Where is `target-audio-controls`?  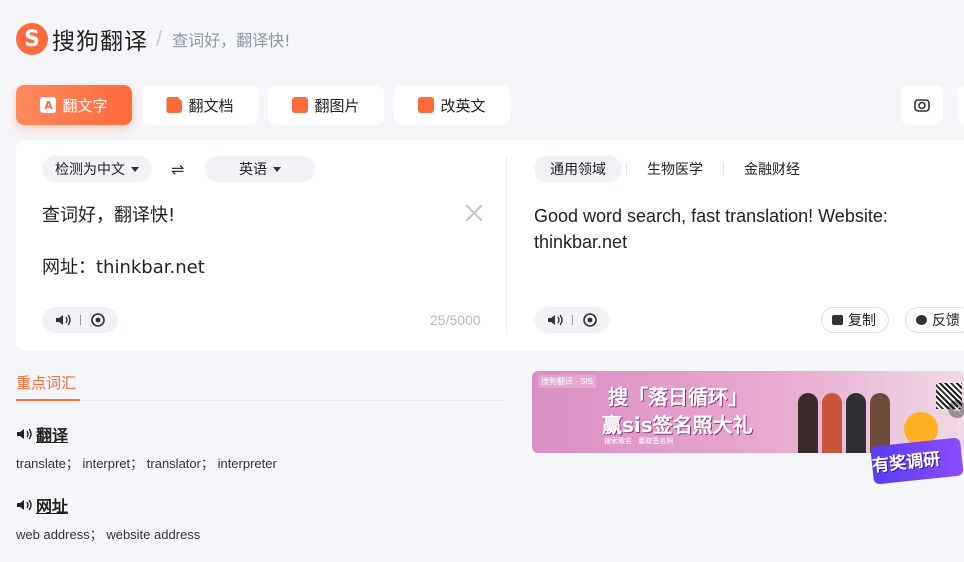
target-audio-controls is located at coordinates (572, 320).